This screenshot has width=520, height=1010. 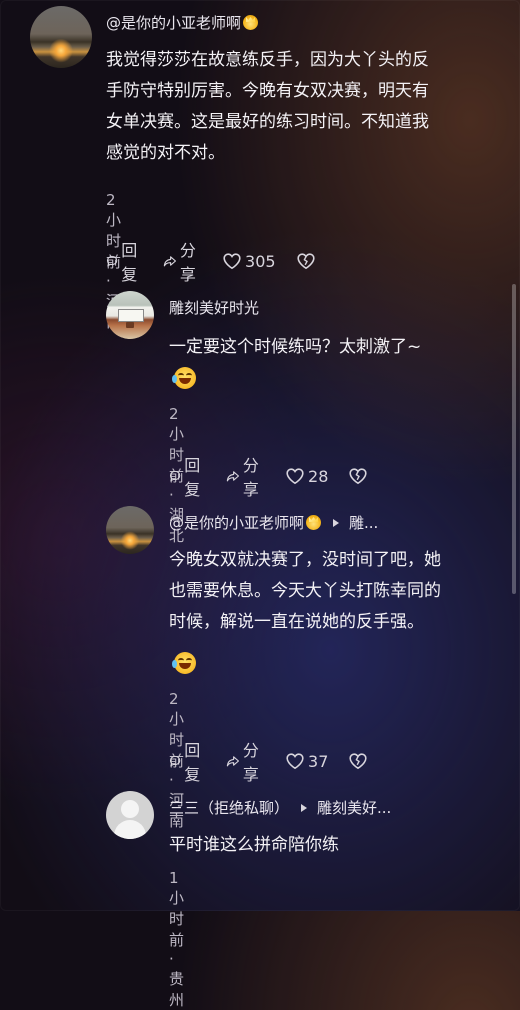 I want to click on text-line: 一定要这个时候练吗？太刺激了~, so click(x=295, y=347).